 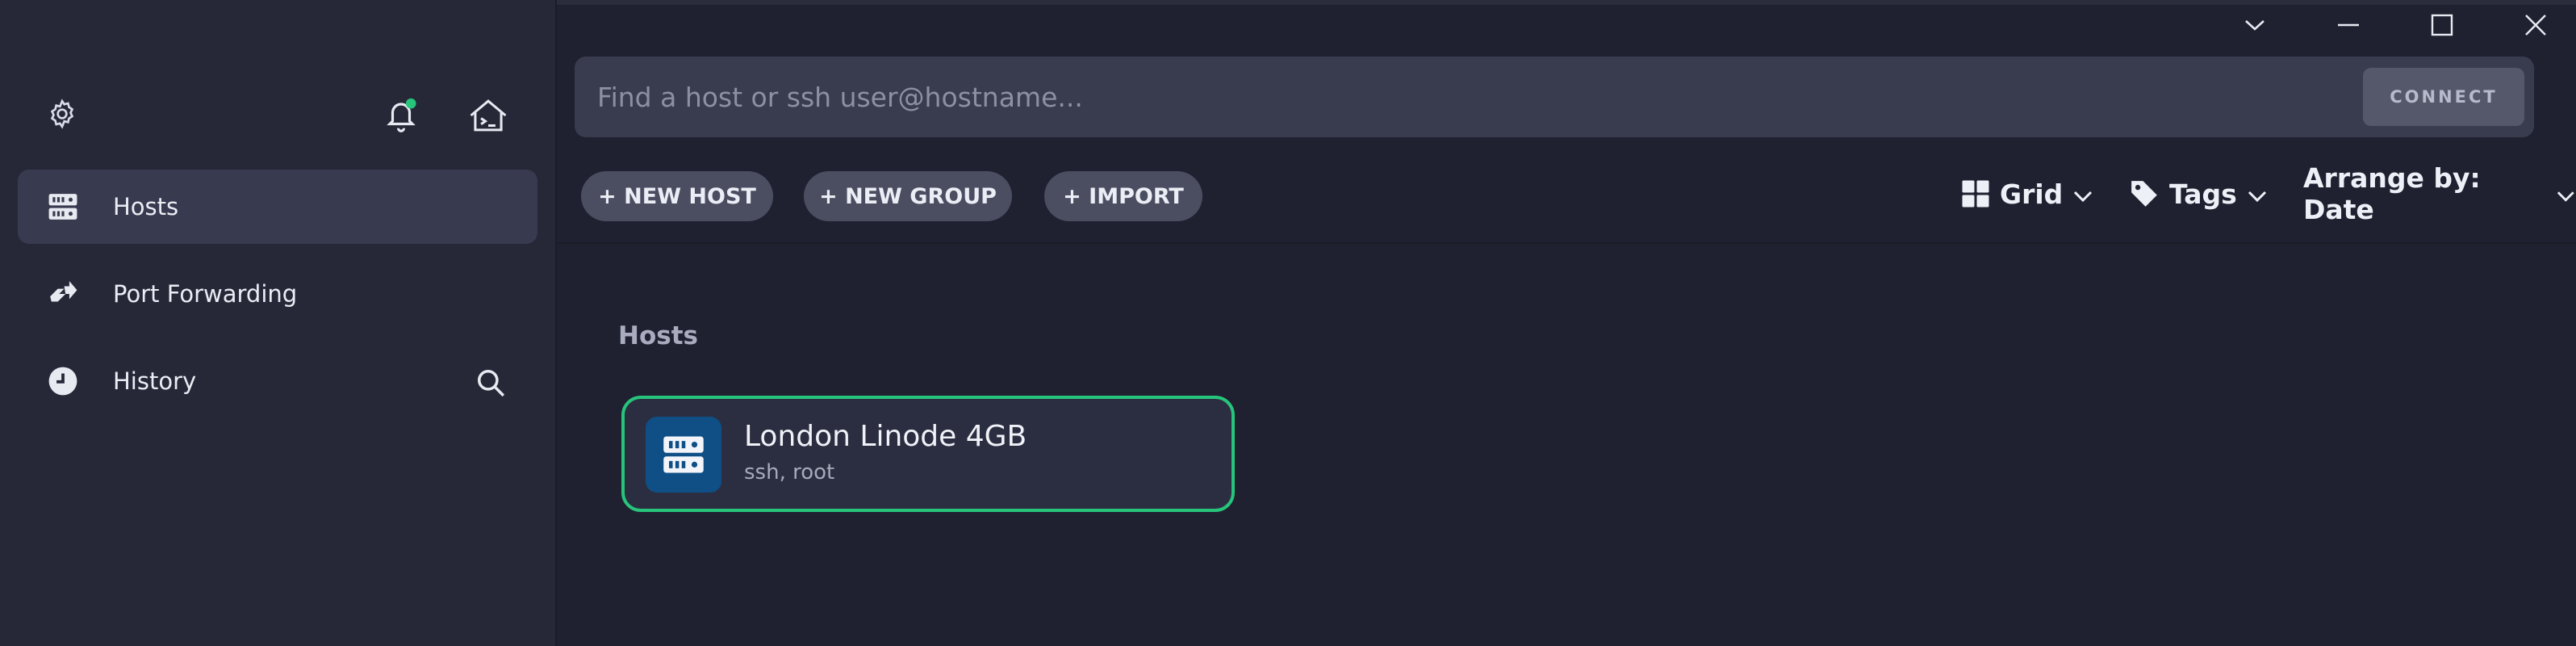 I want to click on tags-label: Tags, so click(x=2203, y=194).